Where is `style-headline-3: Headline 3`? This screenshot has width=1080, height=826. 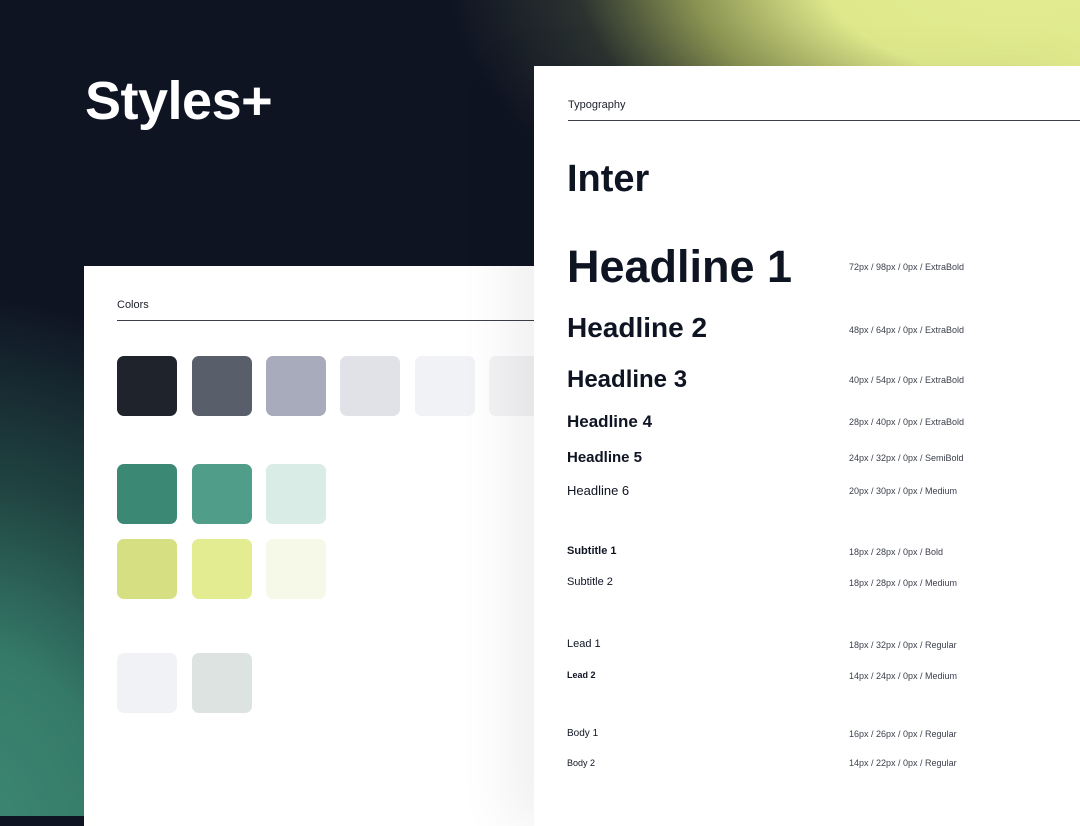 style-headline-3: Headline 3 is located at coordinates (627, 379).